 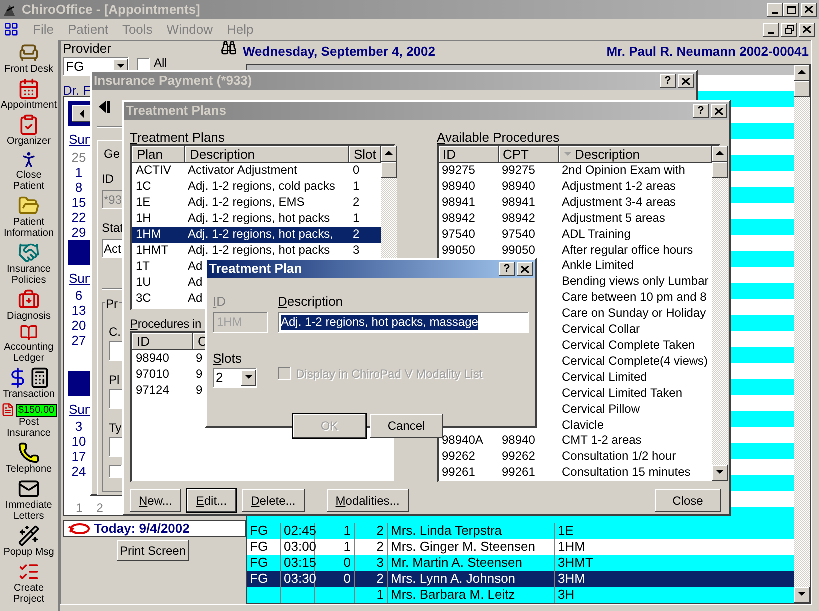 What do you see at coordinates (219, 302) in the screenshot?
I see `field-label: ID` at bounding box center [219, 302].